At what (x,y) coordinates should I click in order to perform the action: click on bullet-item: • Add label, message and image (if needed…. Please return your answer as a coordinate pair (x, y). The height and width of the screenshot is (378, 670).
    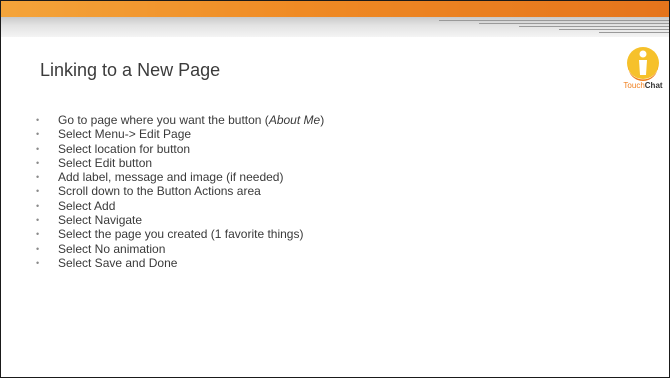
    Looking at the image, I should click on (160, 177).